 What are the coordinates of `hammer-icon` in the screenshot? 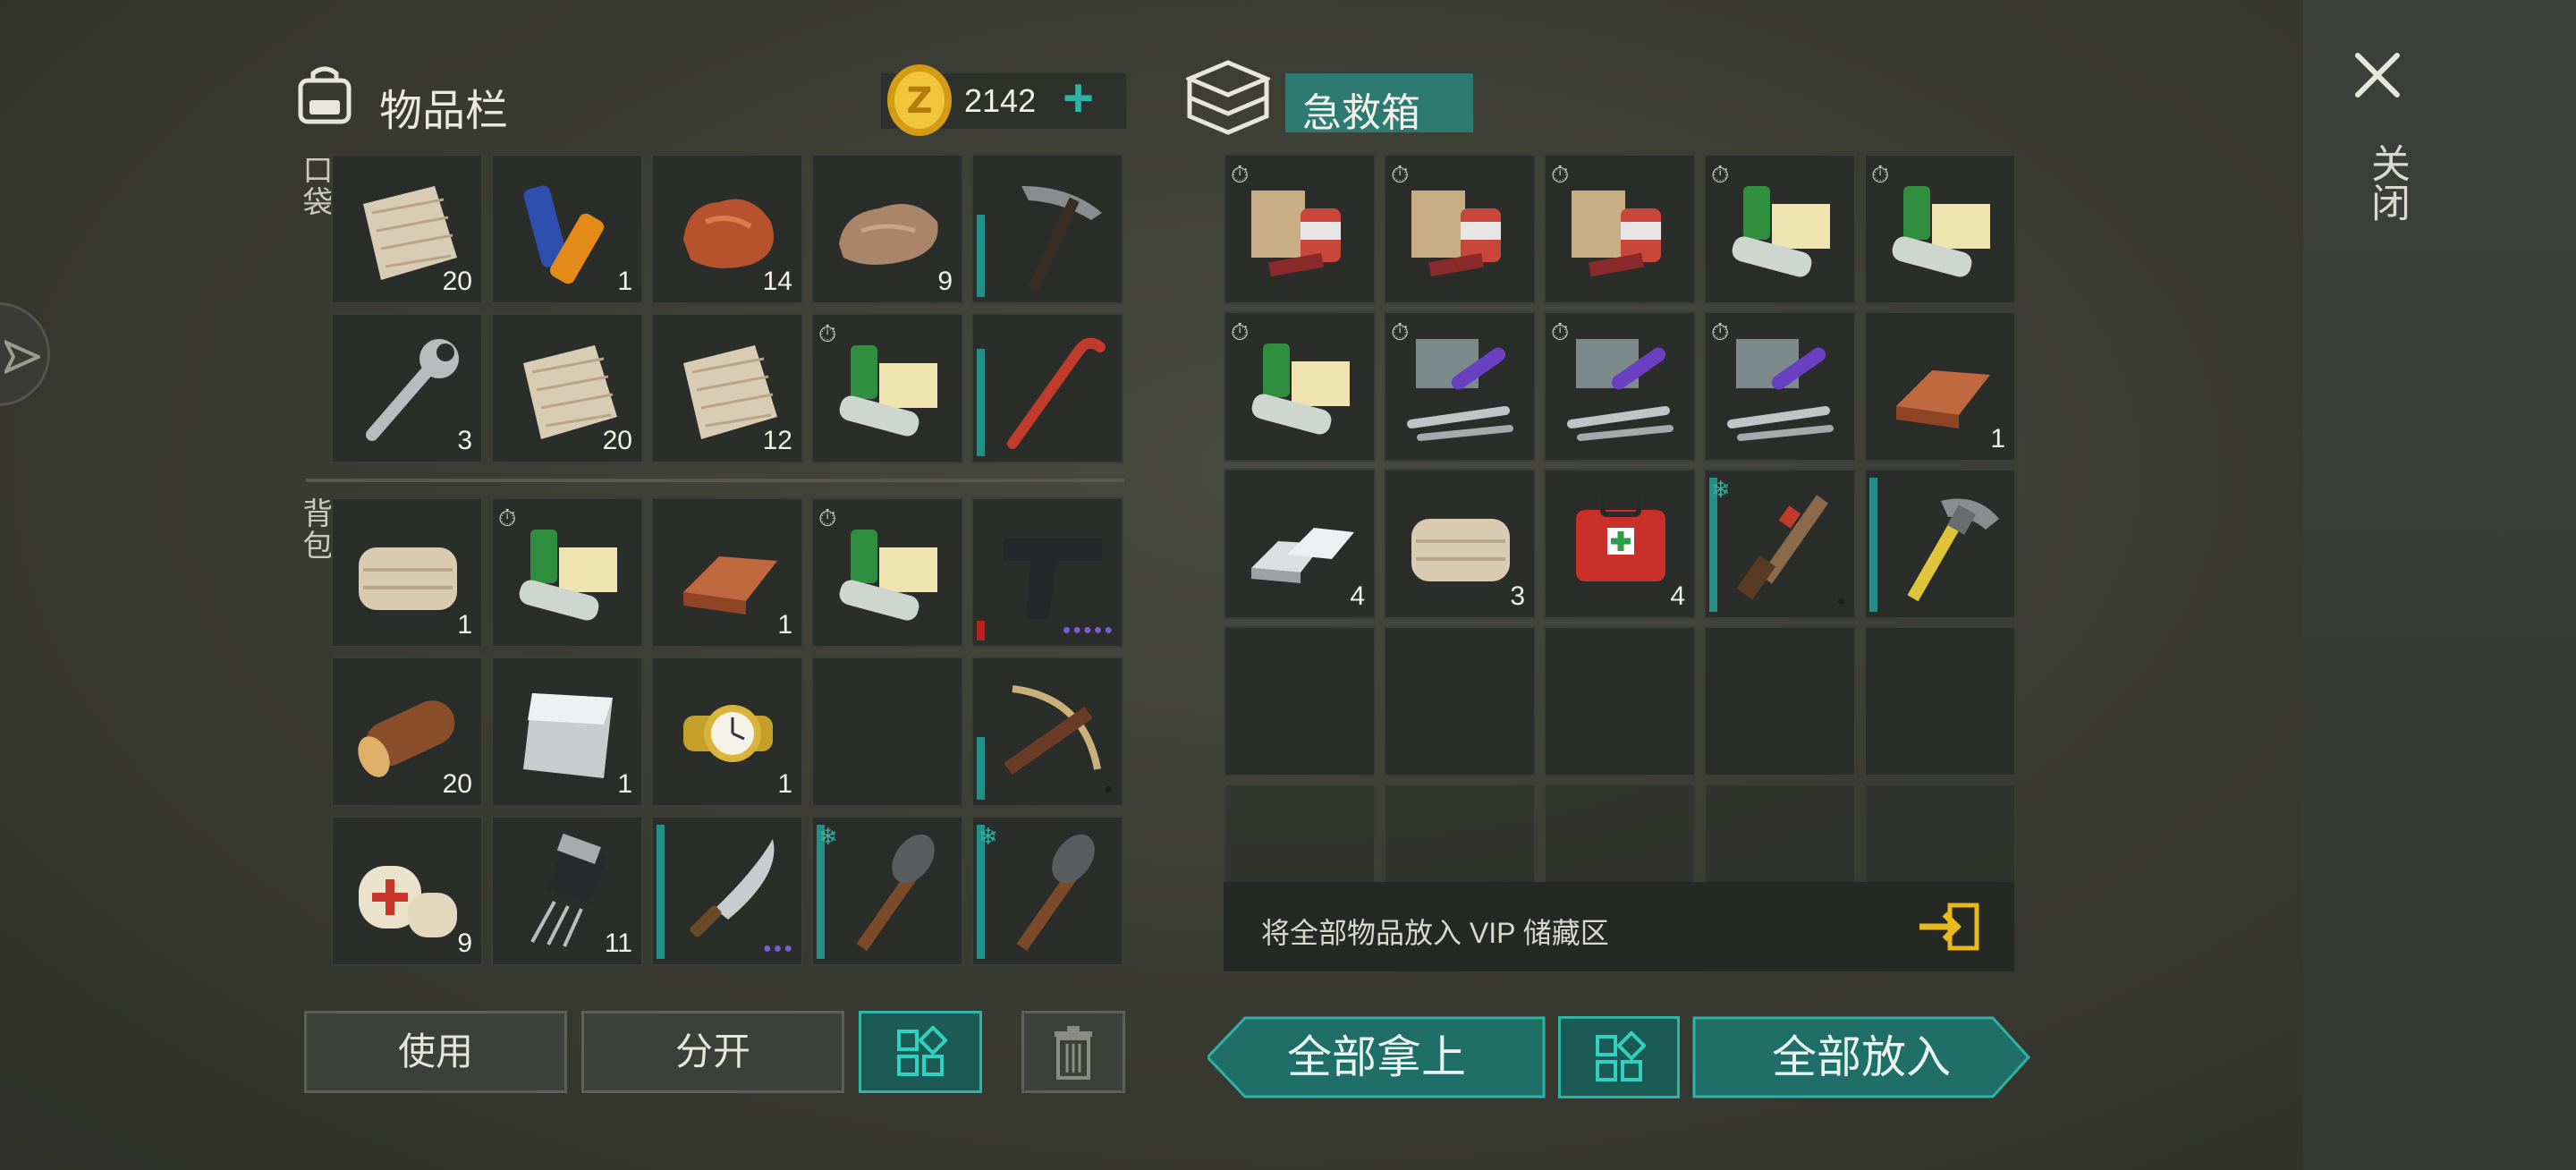 It's located at (1953, 550).